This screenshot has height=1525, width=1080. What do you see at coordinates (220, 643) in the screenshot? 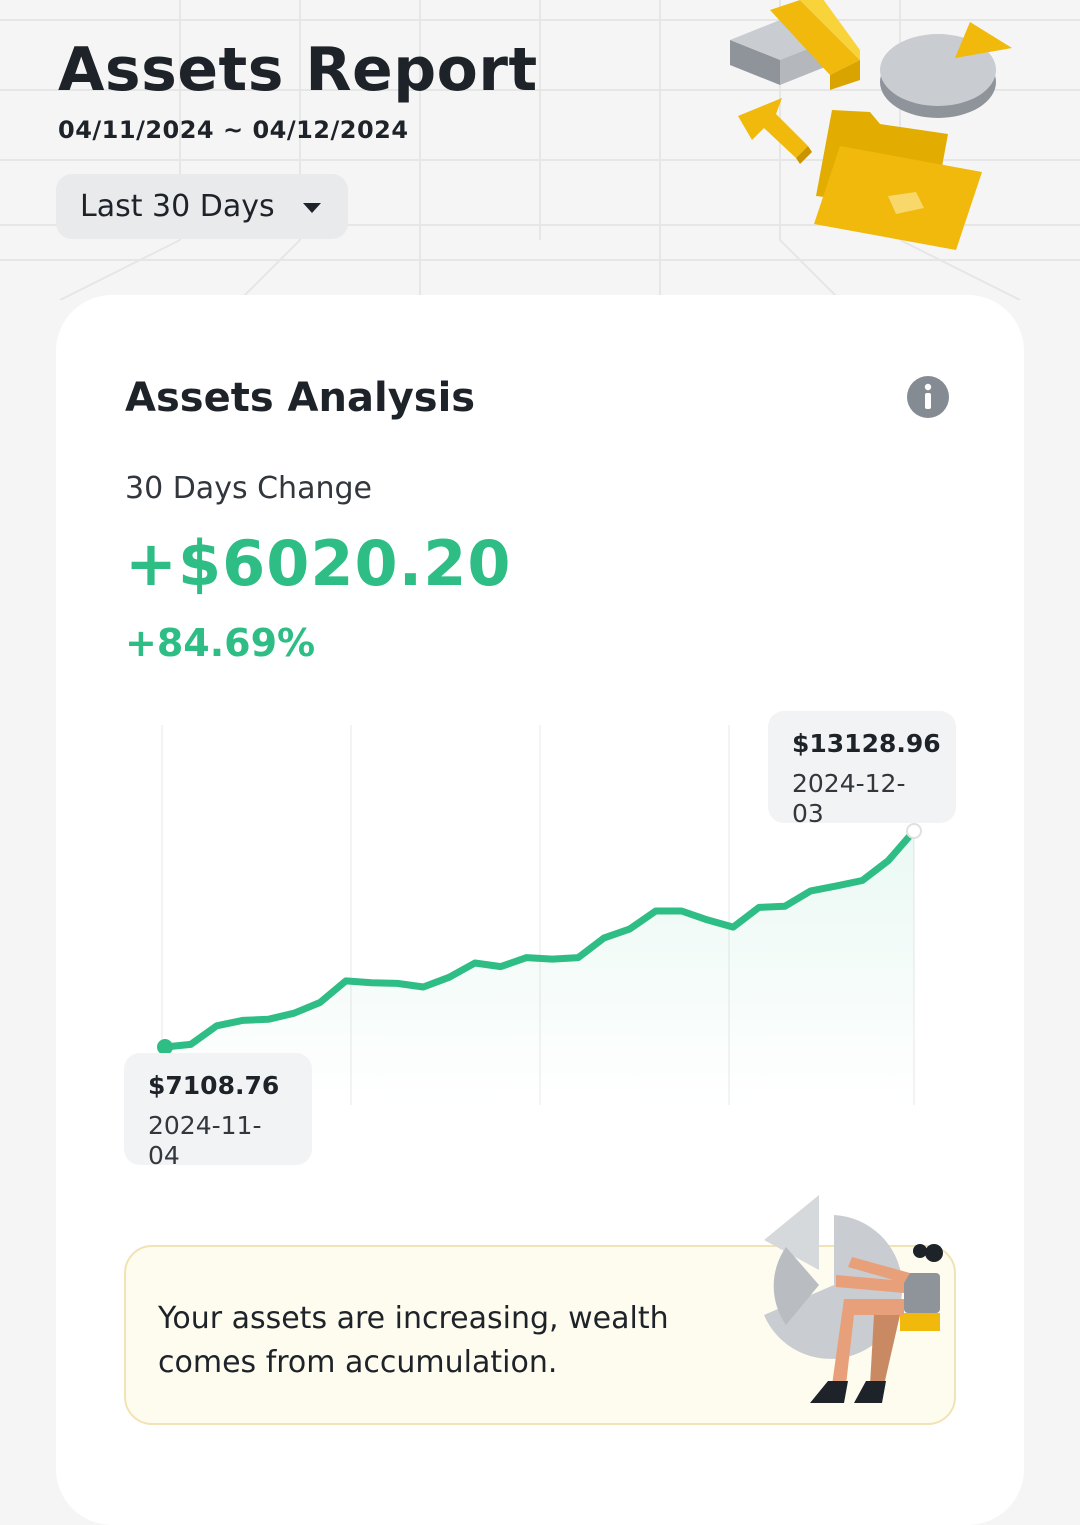
I see `change-percent: +84.69%` at bounding box center [220, 643].